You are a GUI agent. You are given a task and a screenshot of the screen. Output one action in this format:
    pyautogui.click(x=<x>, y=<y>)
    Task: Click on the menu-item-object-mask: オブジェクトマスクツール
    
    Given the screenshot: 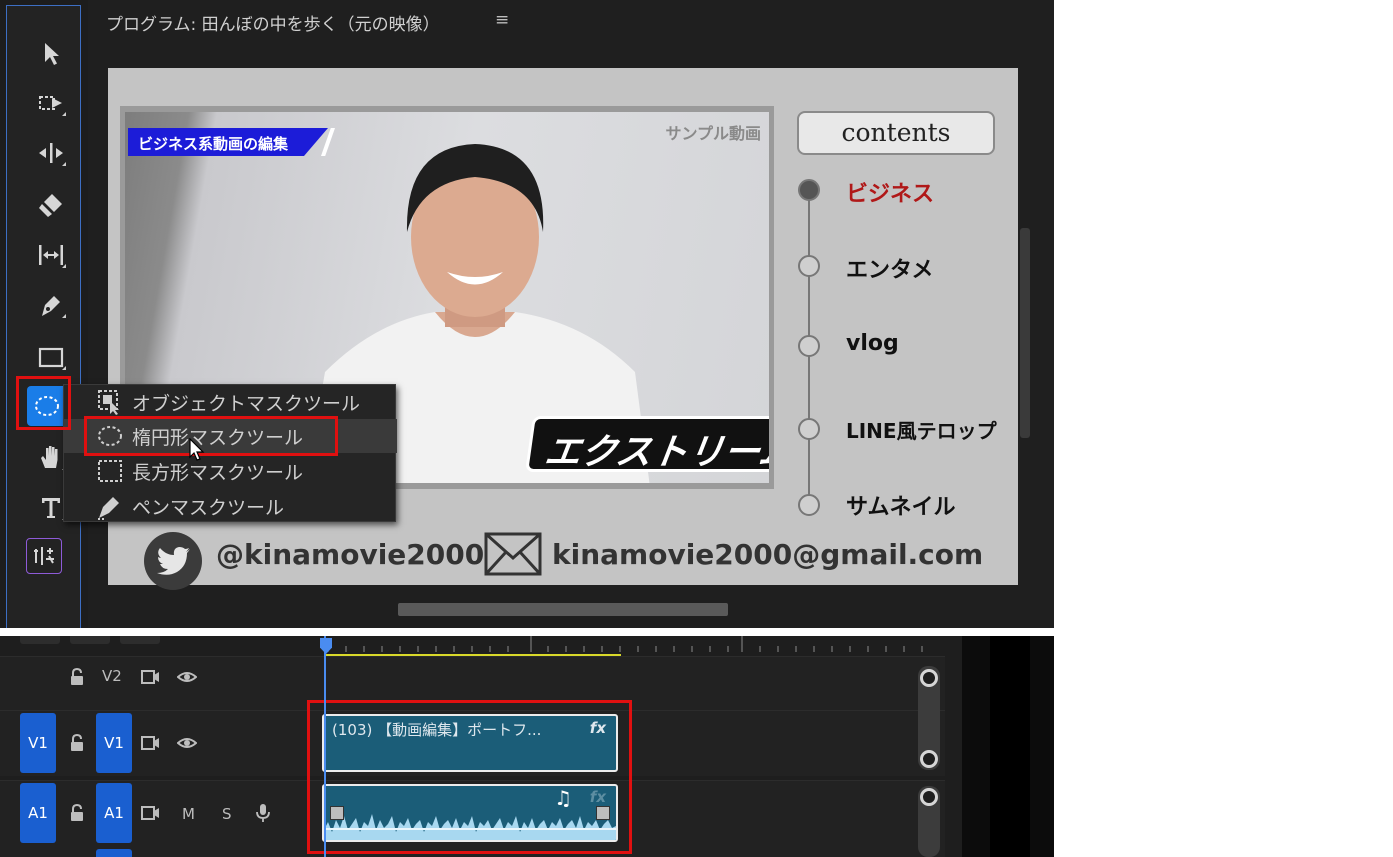 What is the action you would take?
    pyautogui.click(x=230, y=402)
    